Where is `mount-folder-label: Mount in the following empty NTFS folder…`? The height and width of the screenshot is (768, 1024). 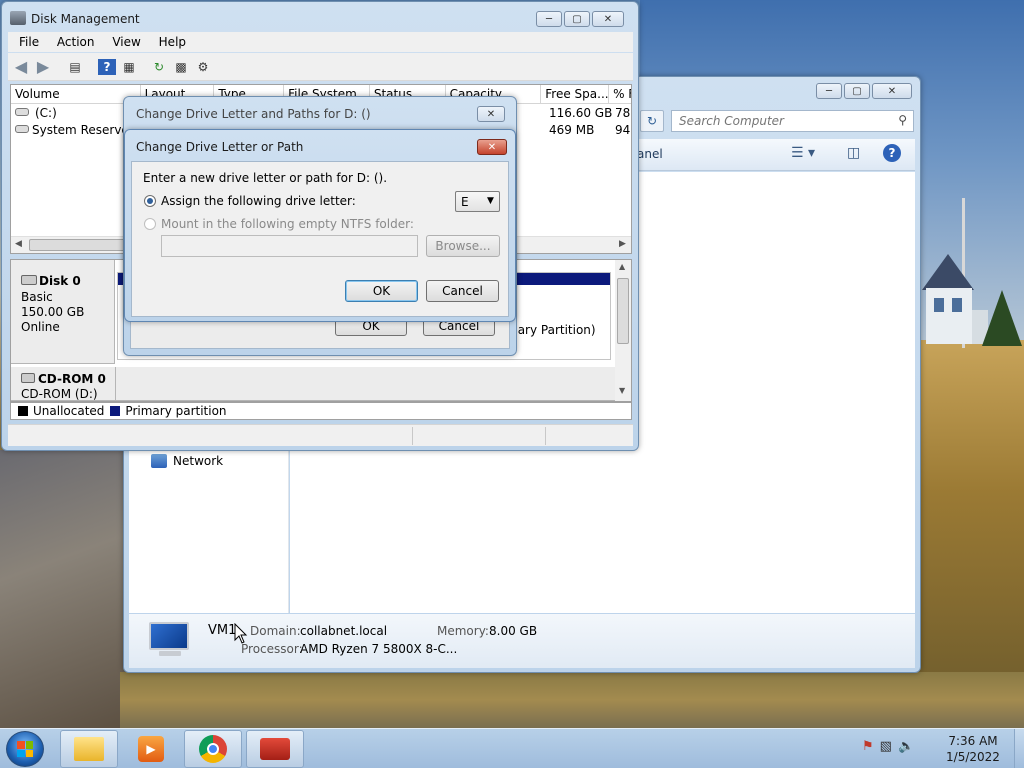
mount-folder-label: Mount in the following empty NTFS folder… is located at coordinates (287, 224).